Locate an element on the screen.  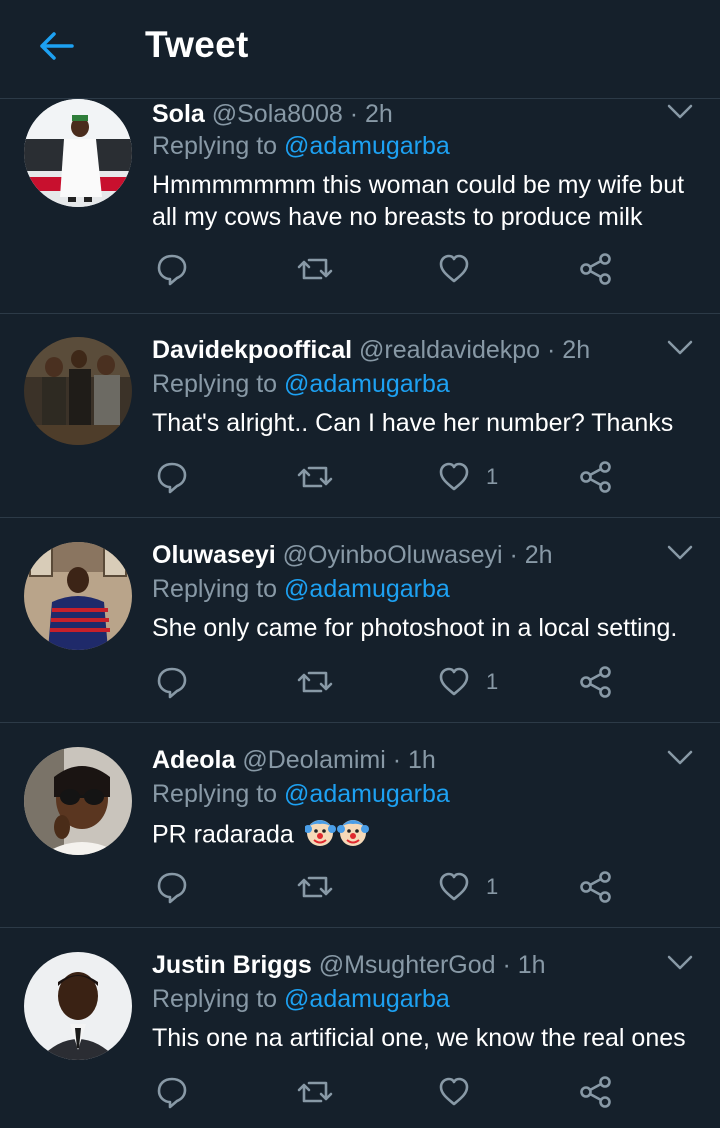
tweet-header: Davidekpooffical @realdavidekpo · 2h is located at coordinates (371, 350).